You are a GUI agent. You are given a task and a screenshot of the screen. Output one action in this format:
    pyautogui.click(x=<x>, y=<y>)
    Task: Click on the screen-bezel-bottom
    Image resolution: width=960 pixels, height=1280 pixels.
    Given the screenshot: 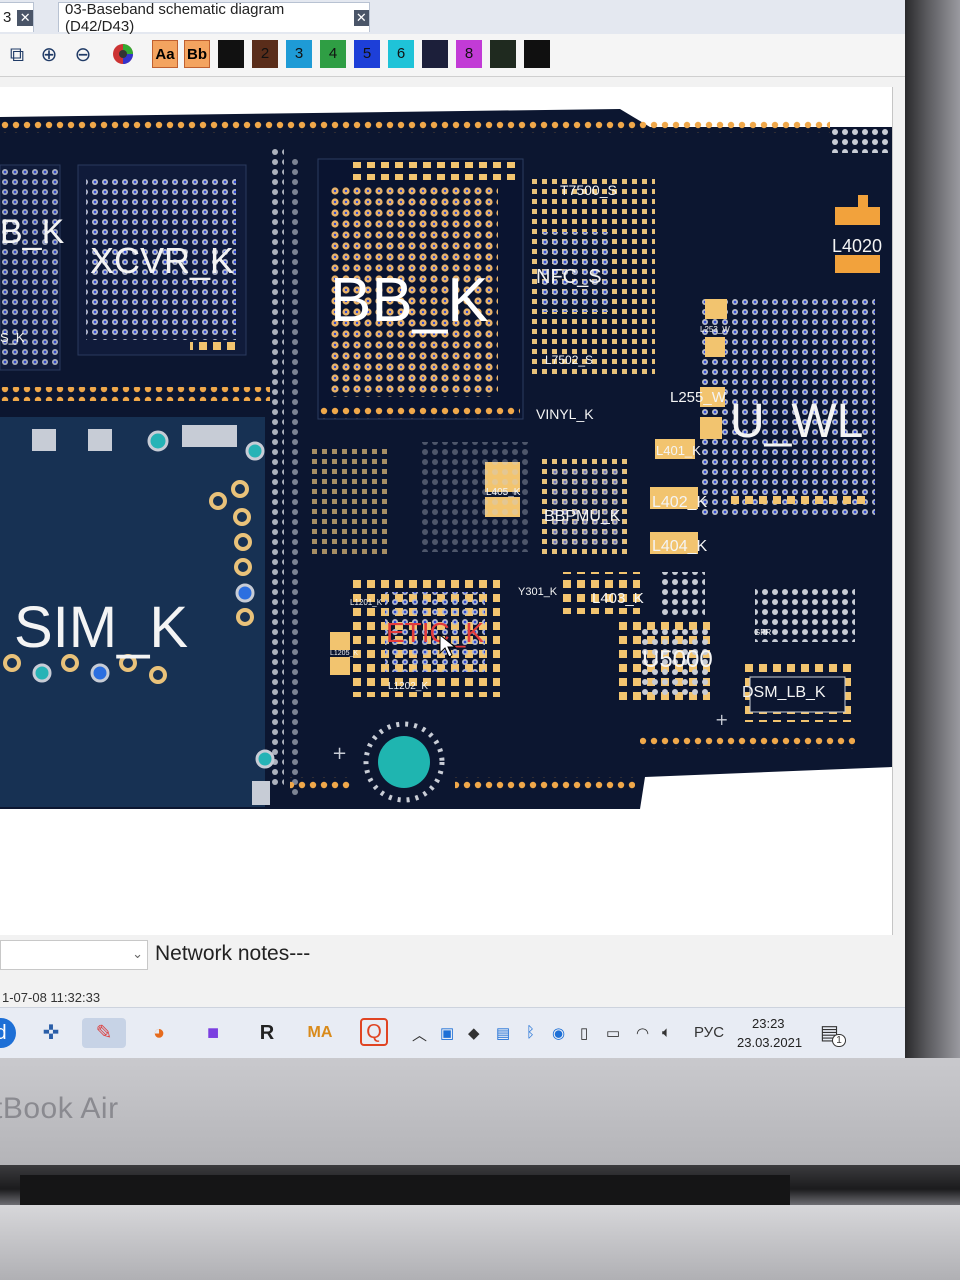 What is the action you would take?
    pyautogui.click(x=480, y=1114)
    